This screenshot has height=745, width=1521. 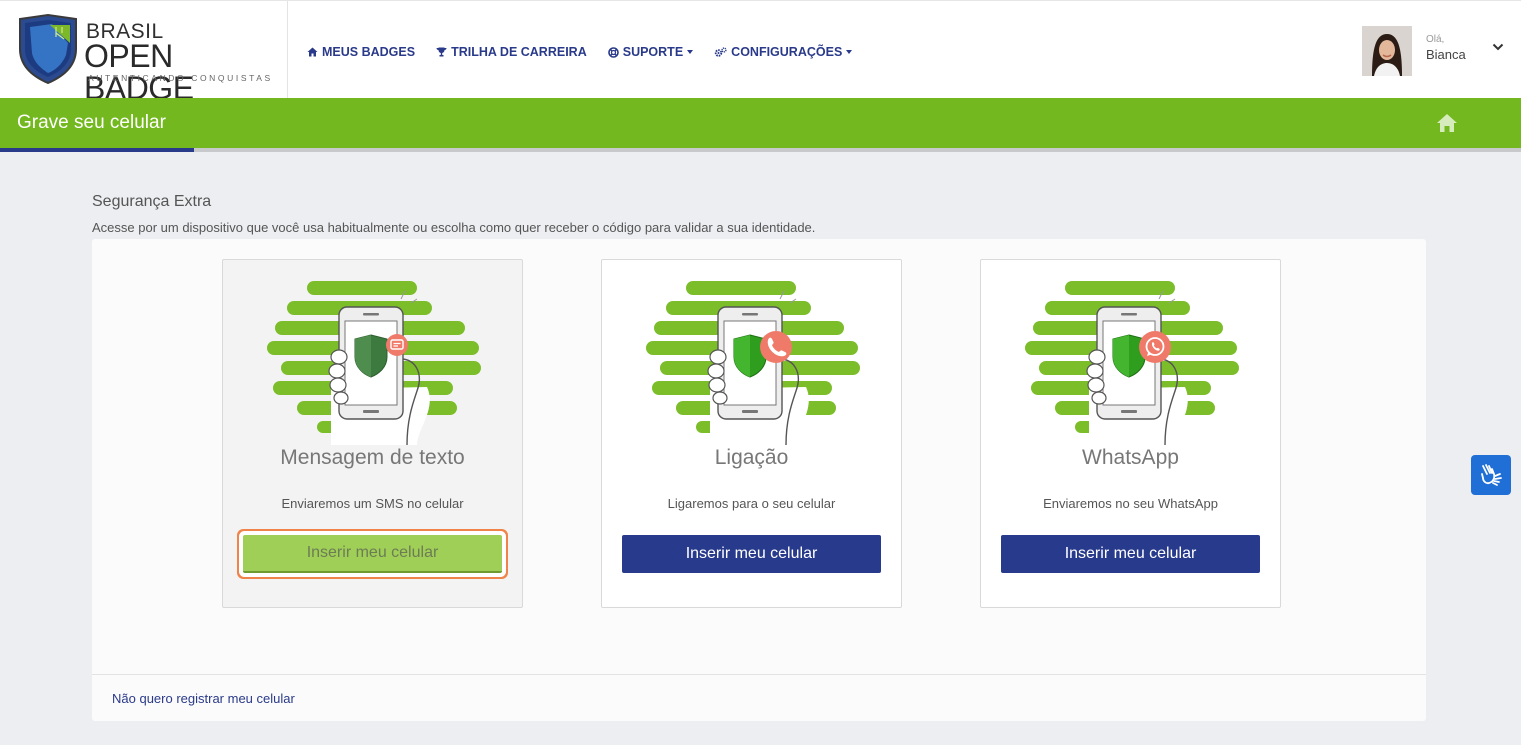 I want to click on card-title: Ligação, so click(x=751, y=457).